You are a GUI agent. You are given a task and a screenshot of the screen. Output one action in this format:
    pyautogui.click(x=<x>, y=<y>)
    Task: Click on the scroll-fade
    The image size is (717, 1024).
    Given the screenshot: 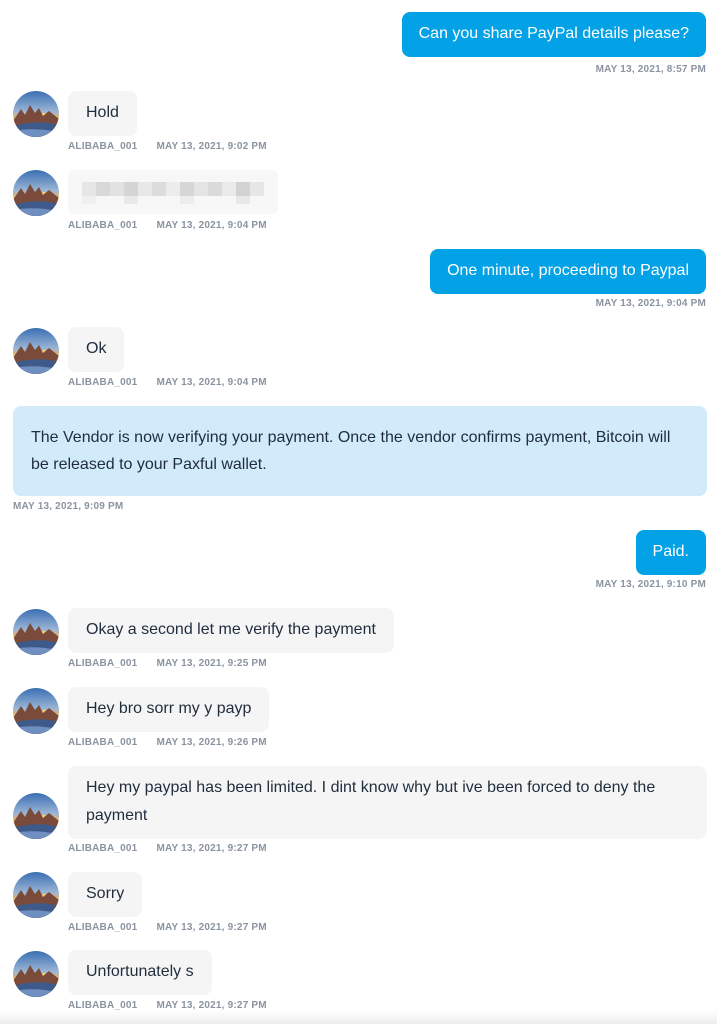 What is the action you would take?
    pyautogui.click(x=358, y=1017)
    